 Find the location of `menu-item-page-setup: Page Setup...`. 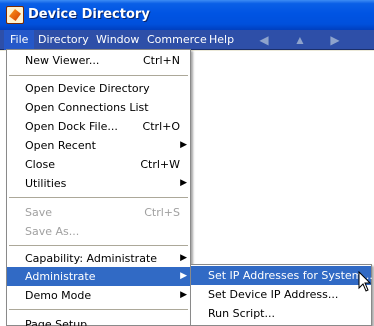

menu-item-page-setup: Page Setup... is located at coordinates (98, 320).